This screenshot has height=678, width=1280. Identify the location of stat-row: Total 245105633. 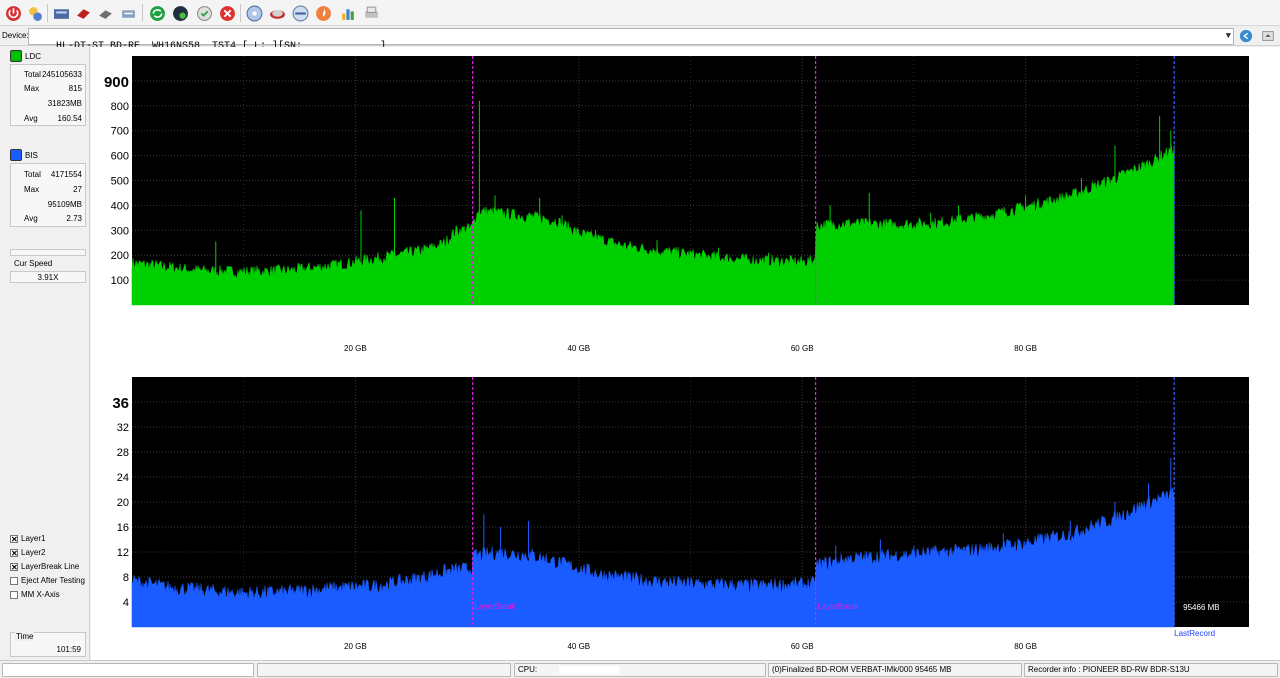
(53, 74).